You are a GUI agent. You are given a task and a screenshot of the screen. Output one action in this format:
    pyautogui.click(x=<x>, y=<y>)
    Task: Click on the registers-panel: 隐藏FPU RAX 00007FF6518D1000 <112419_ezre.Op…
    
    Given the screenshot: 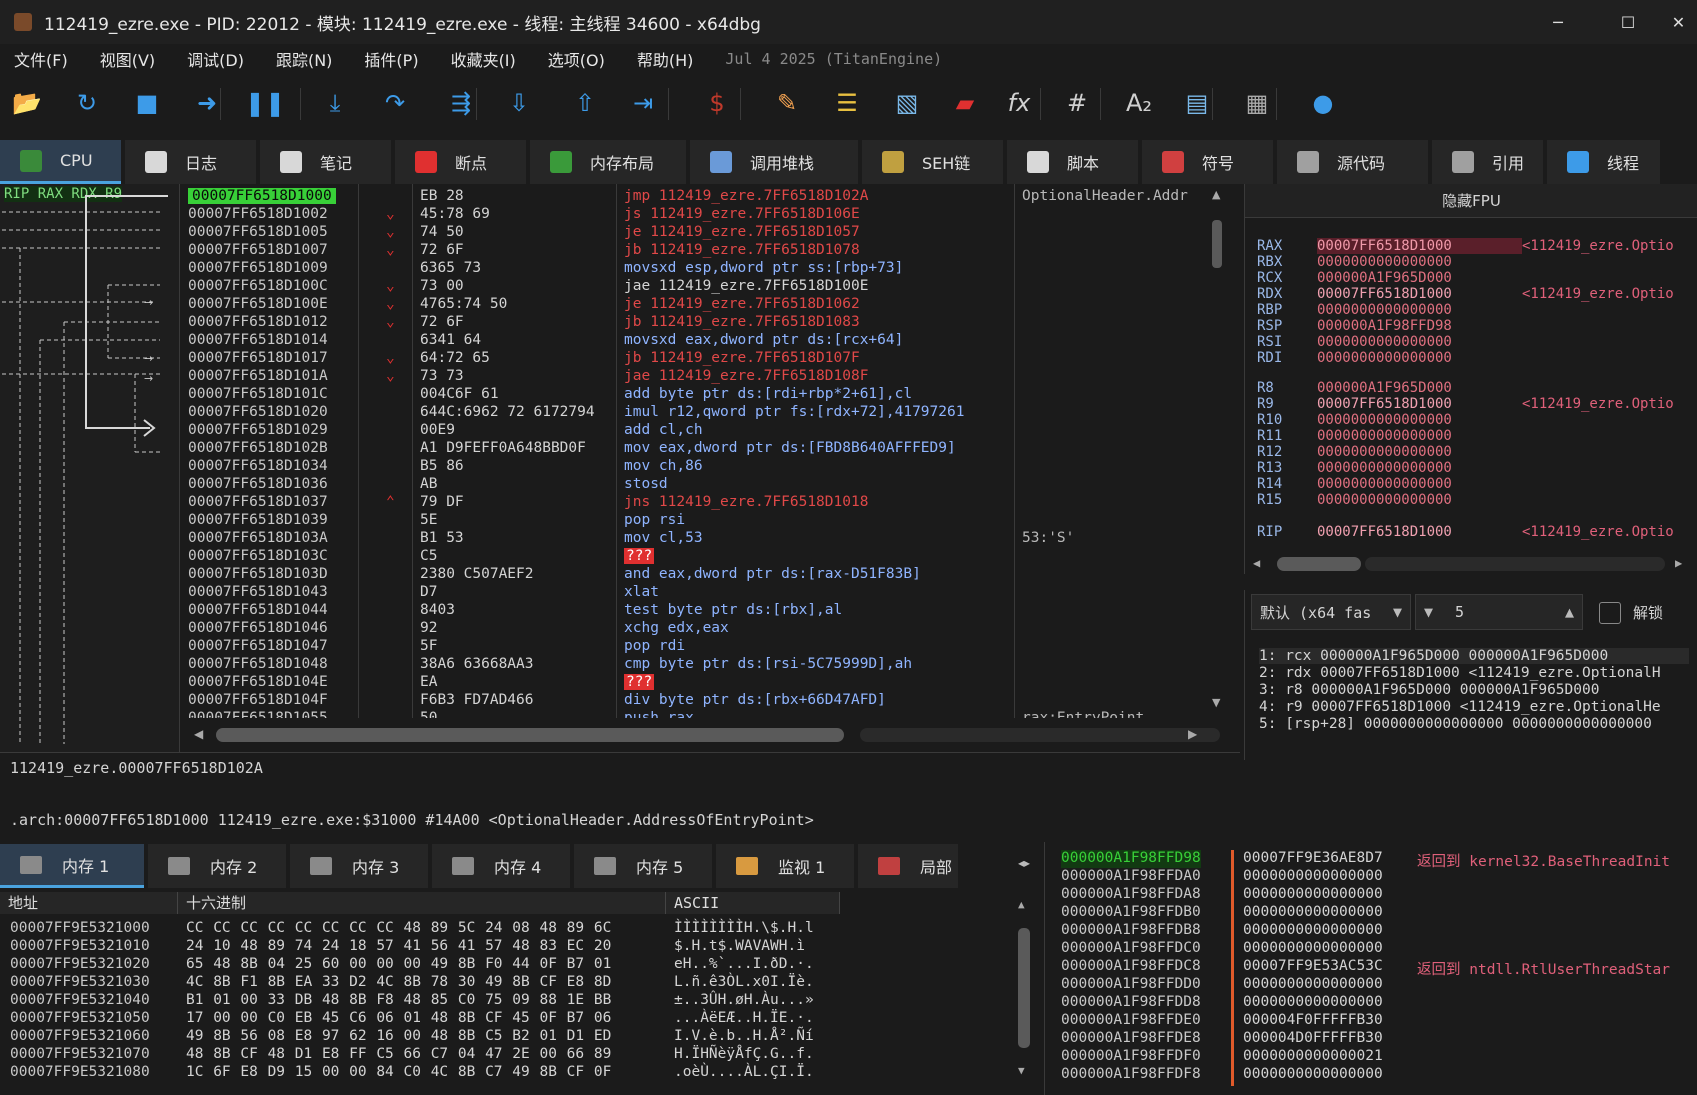 What is the action you would take?
    pyautogui.click(x=1470, y=379)
    